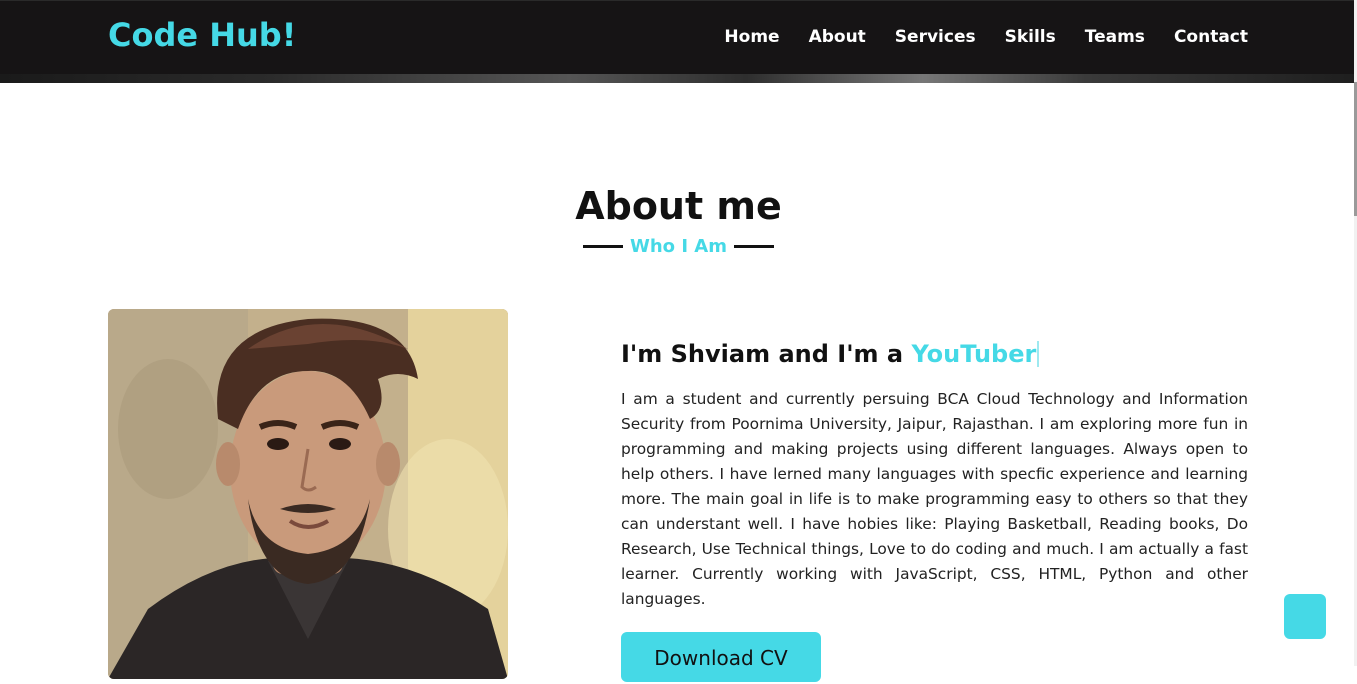 The image size is (1357, 684). I want to click on nav-item-services: Services, so click(935, 37).